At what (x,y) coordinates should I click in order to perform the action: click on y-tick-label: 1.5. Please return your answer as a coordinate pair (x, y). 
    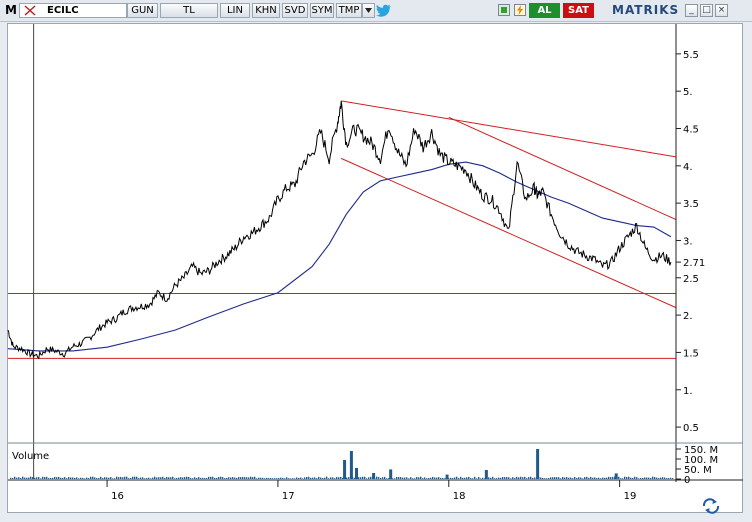
    Looking at the image, I should click on (691, 353).